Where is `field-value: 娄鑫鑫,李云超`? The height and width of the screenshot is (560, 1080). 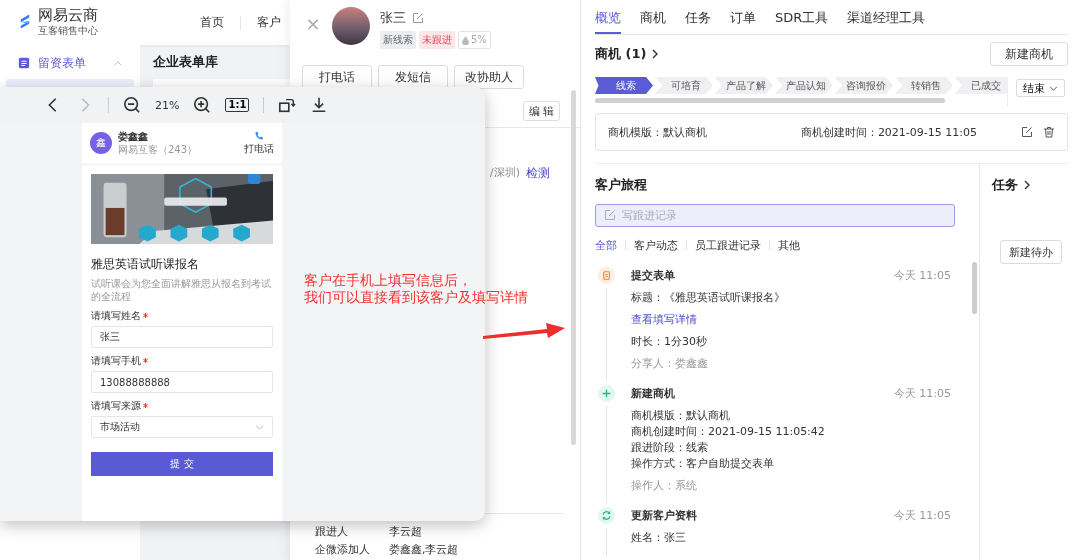 field-value: 娄鑫鑫,李云超 is located at coordinates (424, 549).